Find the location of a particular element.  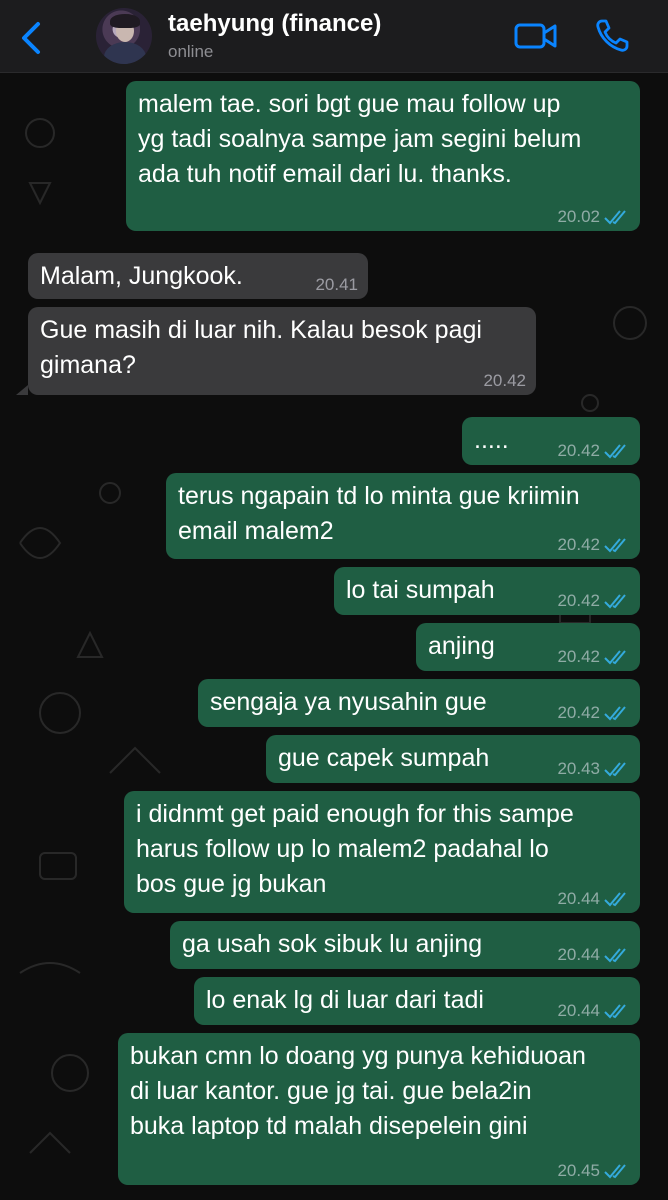

message-bubble-outgoing: ..... 20.42 is located at coordinates (551, 441).